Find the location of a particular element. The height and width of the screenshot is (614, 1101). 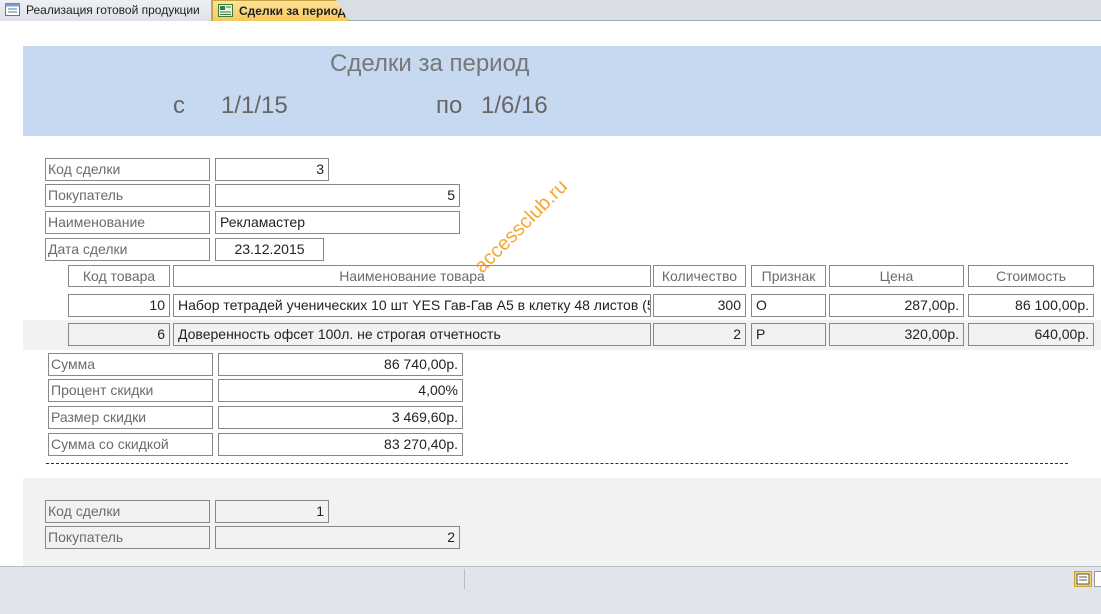

tab-sales-form: Реализация готовой продукции is located at coordinates (106, 10).